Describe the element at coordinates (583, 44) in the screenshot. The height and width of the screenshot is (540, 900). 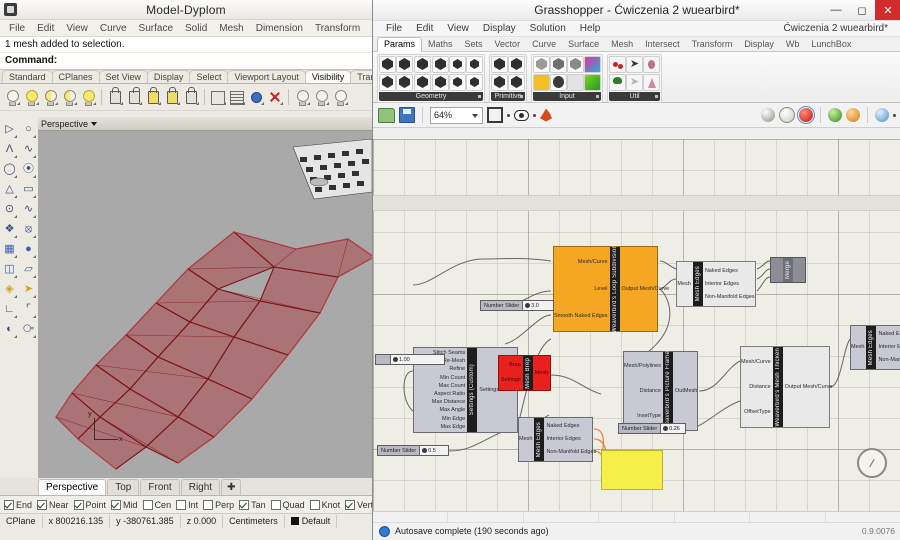
I see `gh-tab-surface: Surface` at that location.